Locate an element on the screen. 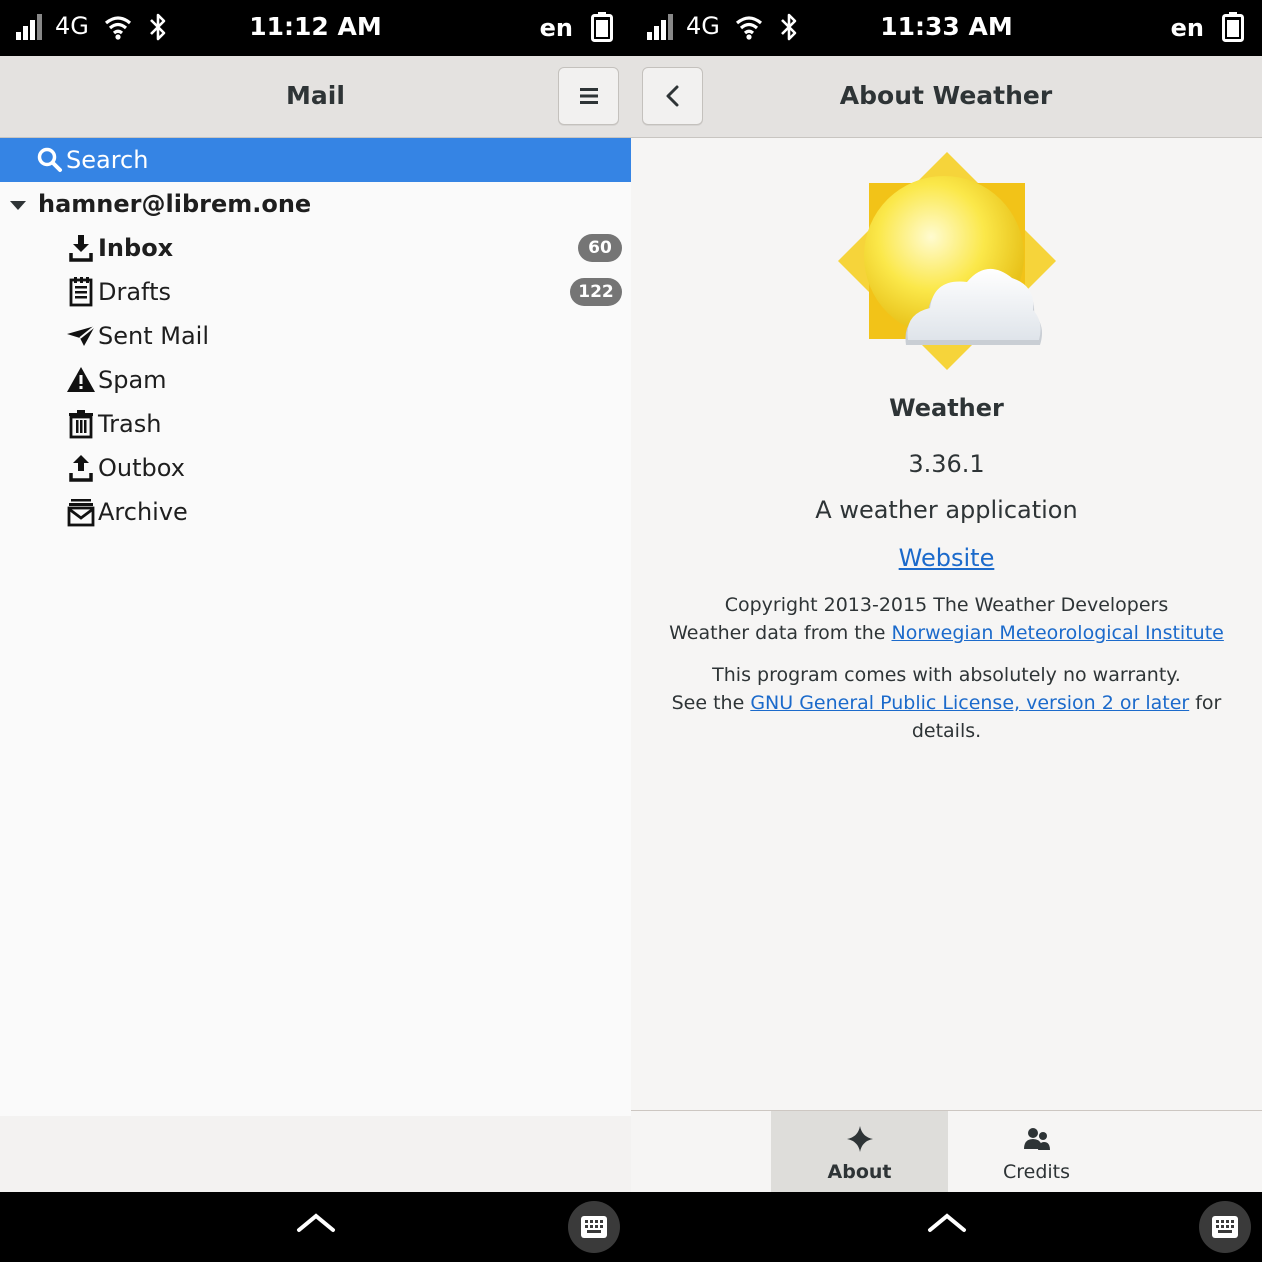 This screenshot has height=1262, width=1262. weather-app-icon is located at coordinates (947, 261).